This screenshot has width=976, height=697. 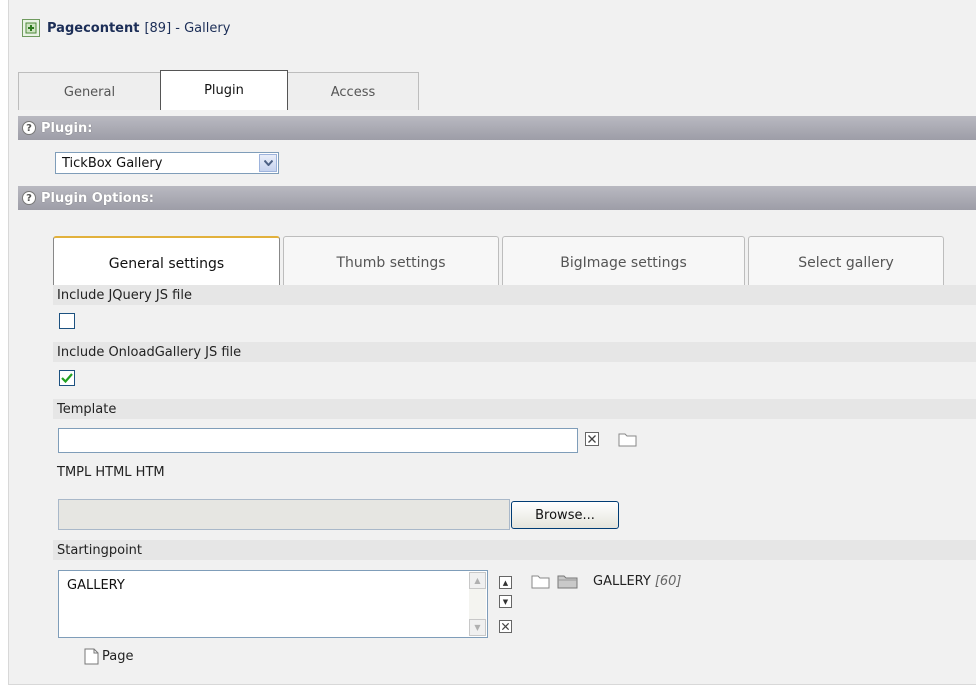 I want to click on move-up-icon: ▲, so click(x=505, y=582).